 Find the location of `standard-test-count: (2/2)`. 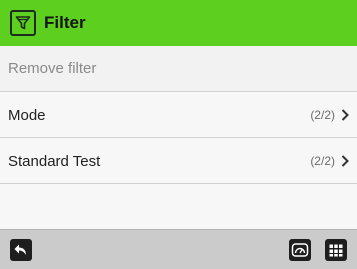

standard-test-count: (2/2) is located at coordinates (322, 161).